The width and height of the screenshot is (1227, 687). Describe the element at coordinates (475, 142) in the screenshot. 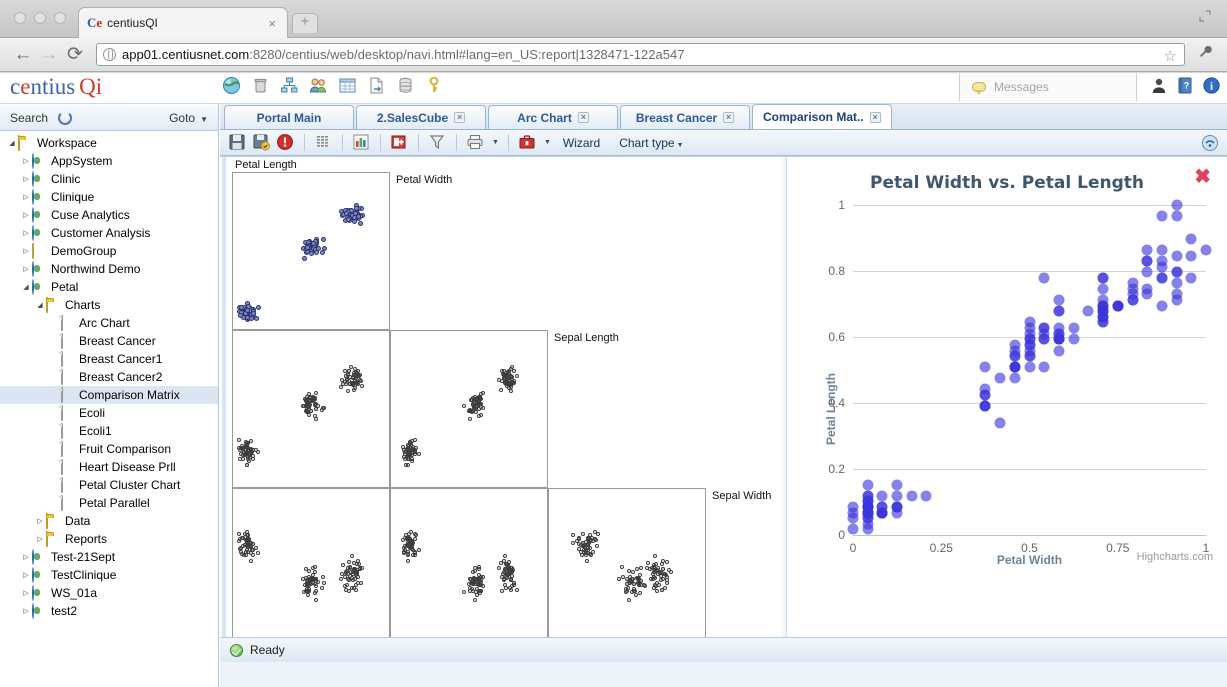

I see `print-icon` at that location.